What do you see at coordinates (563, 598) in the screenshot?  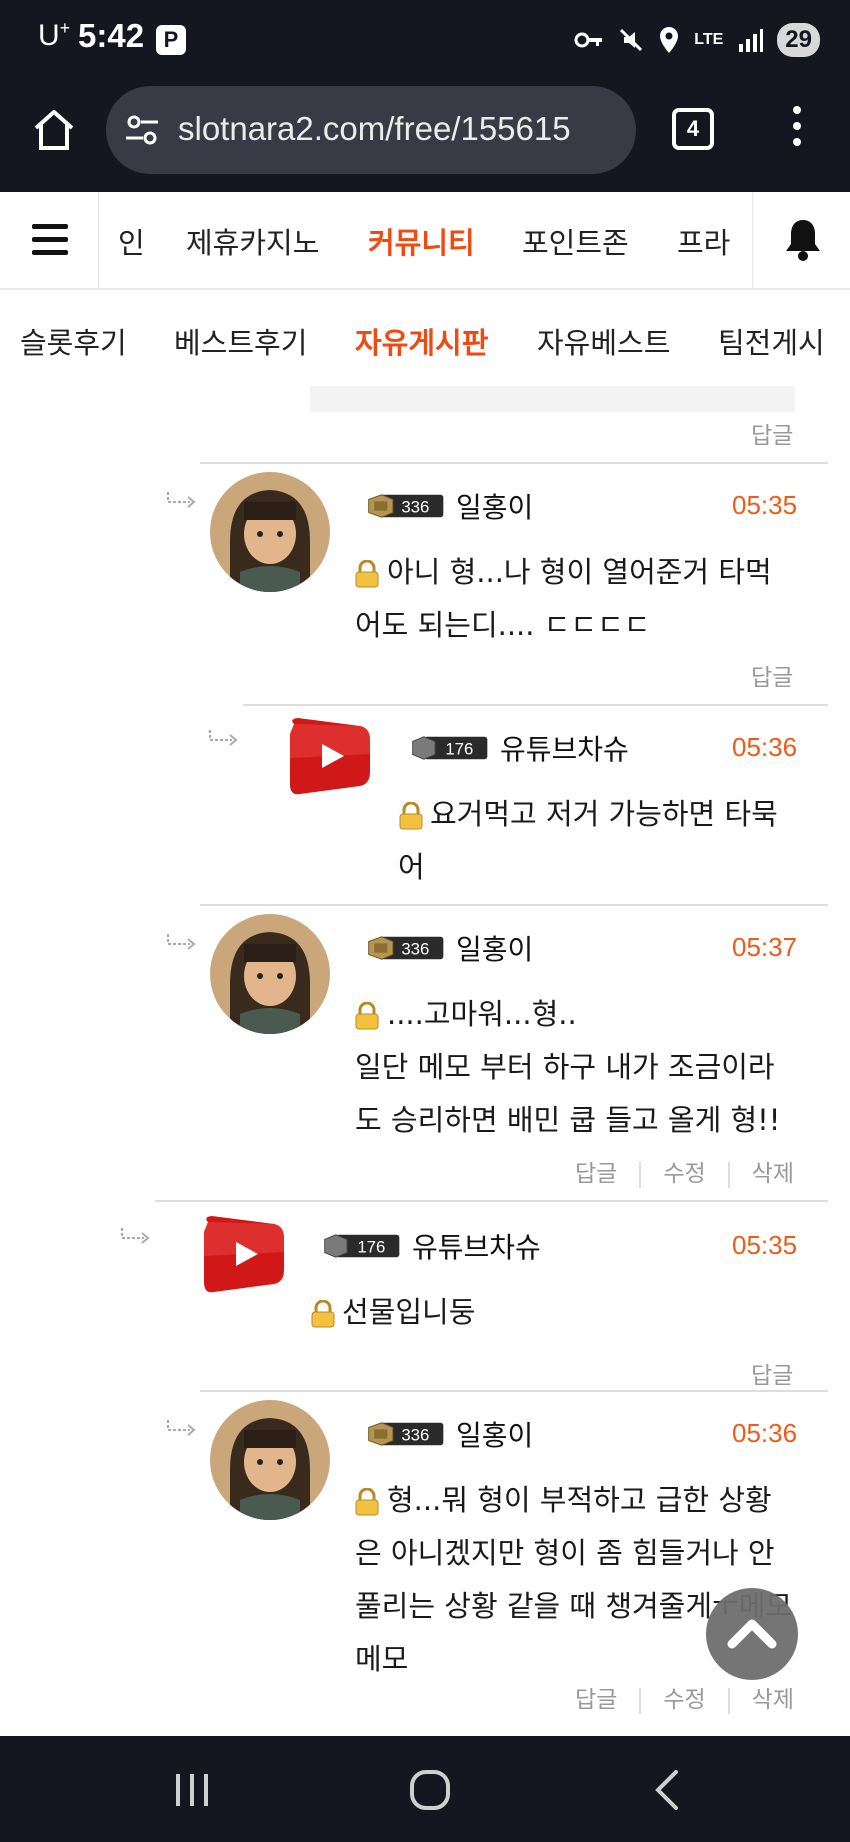 I see `comment-text: 아니 형...나 형이 열어준거 타먹어도 되는디.... ㄷㄷㄷㄷ` at bounding box center [563, 598].